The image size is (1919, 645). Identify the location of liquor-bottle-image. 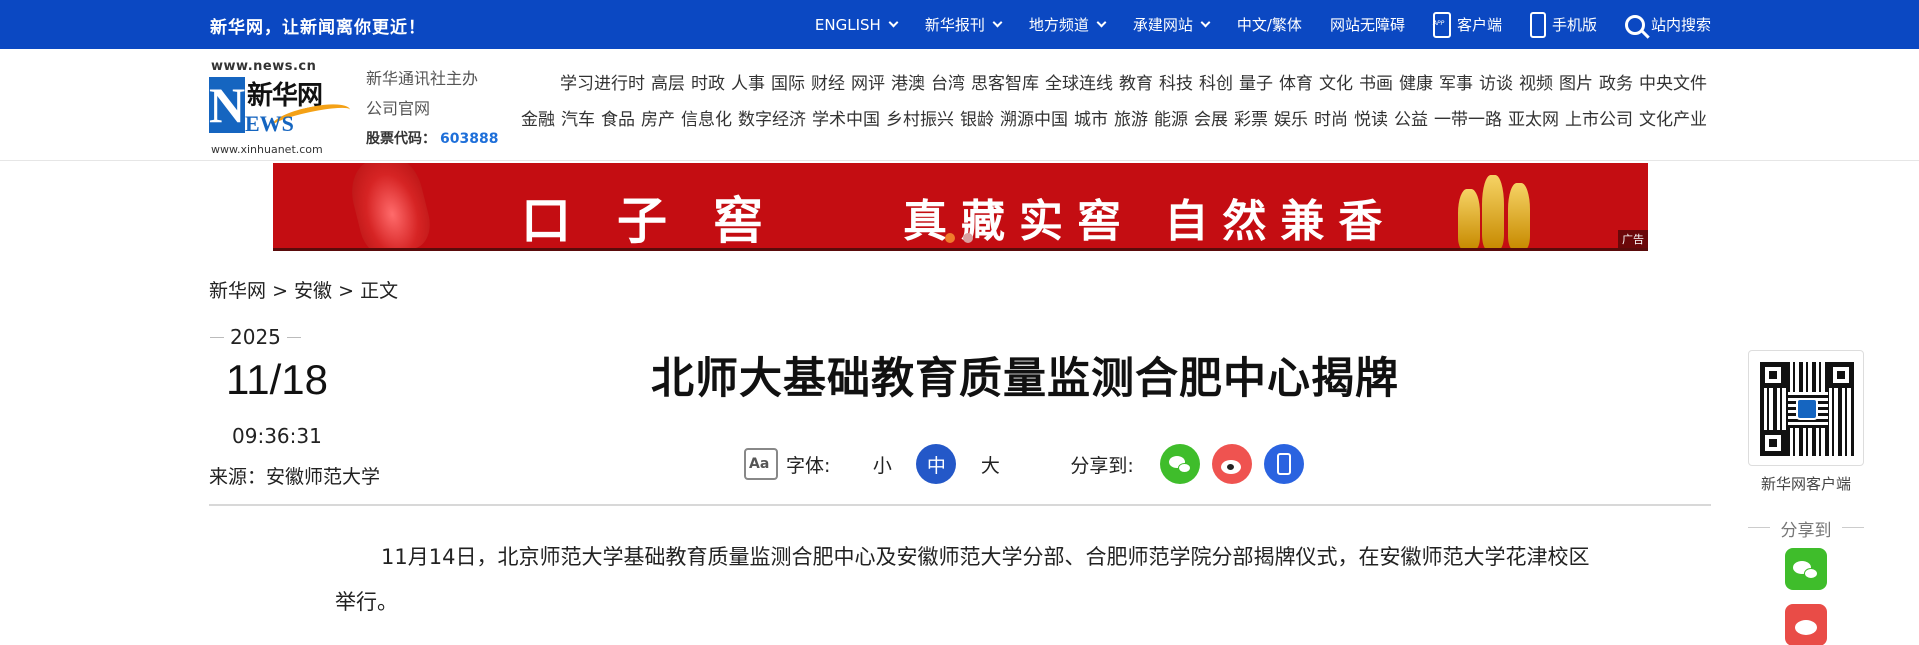
(390, 205).